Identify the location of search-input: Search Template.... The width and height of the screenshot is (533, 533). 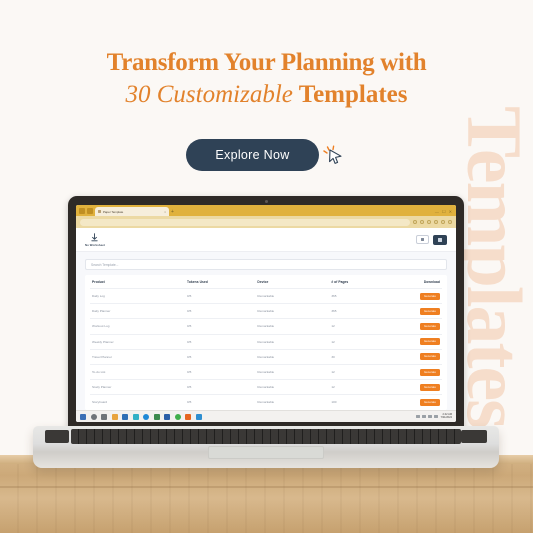
(266, 264).